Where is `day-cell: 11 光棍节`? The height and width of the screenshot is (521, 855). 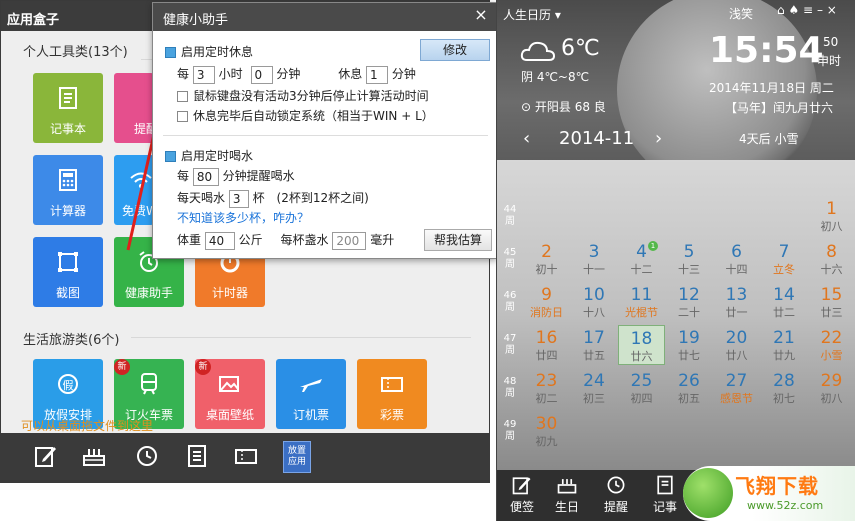 day-cell: 11 光棍节 is located at coordinates (641, 302).